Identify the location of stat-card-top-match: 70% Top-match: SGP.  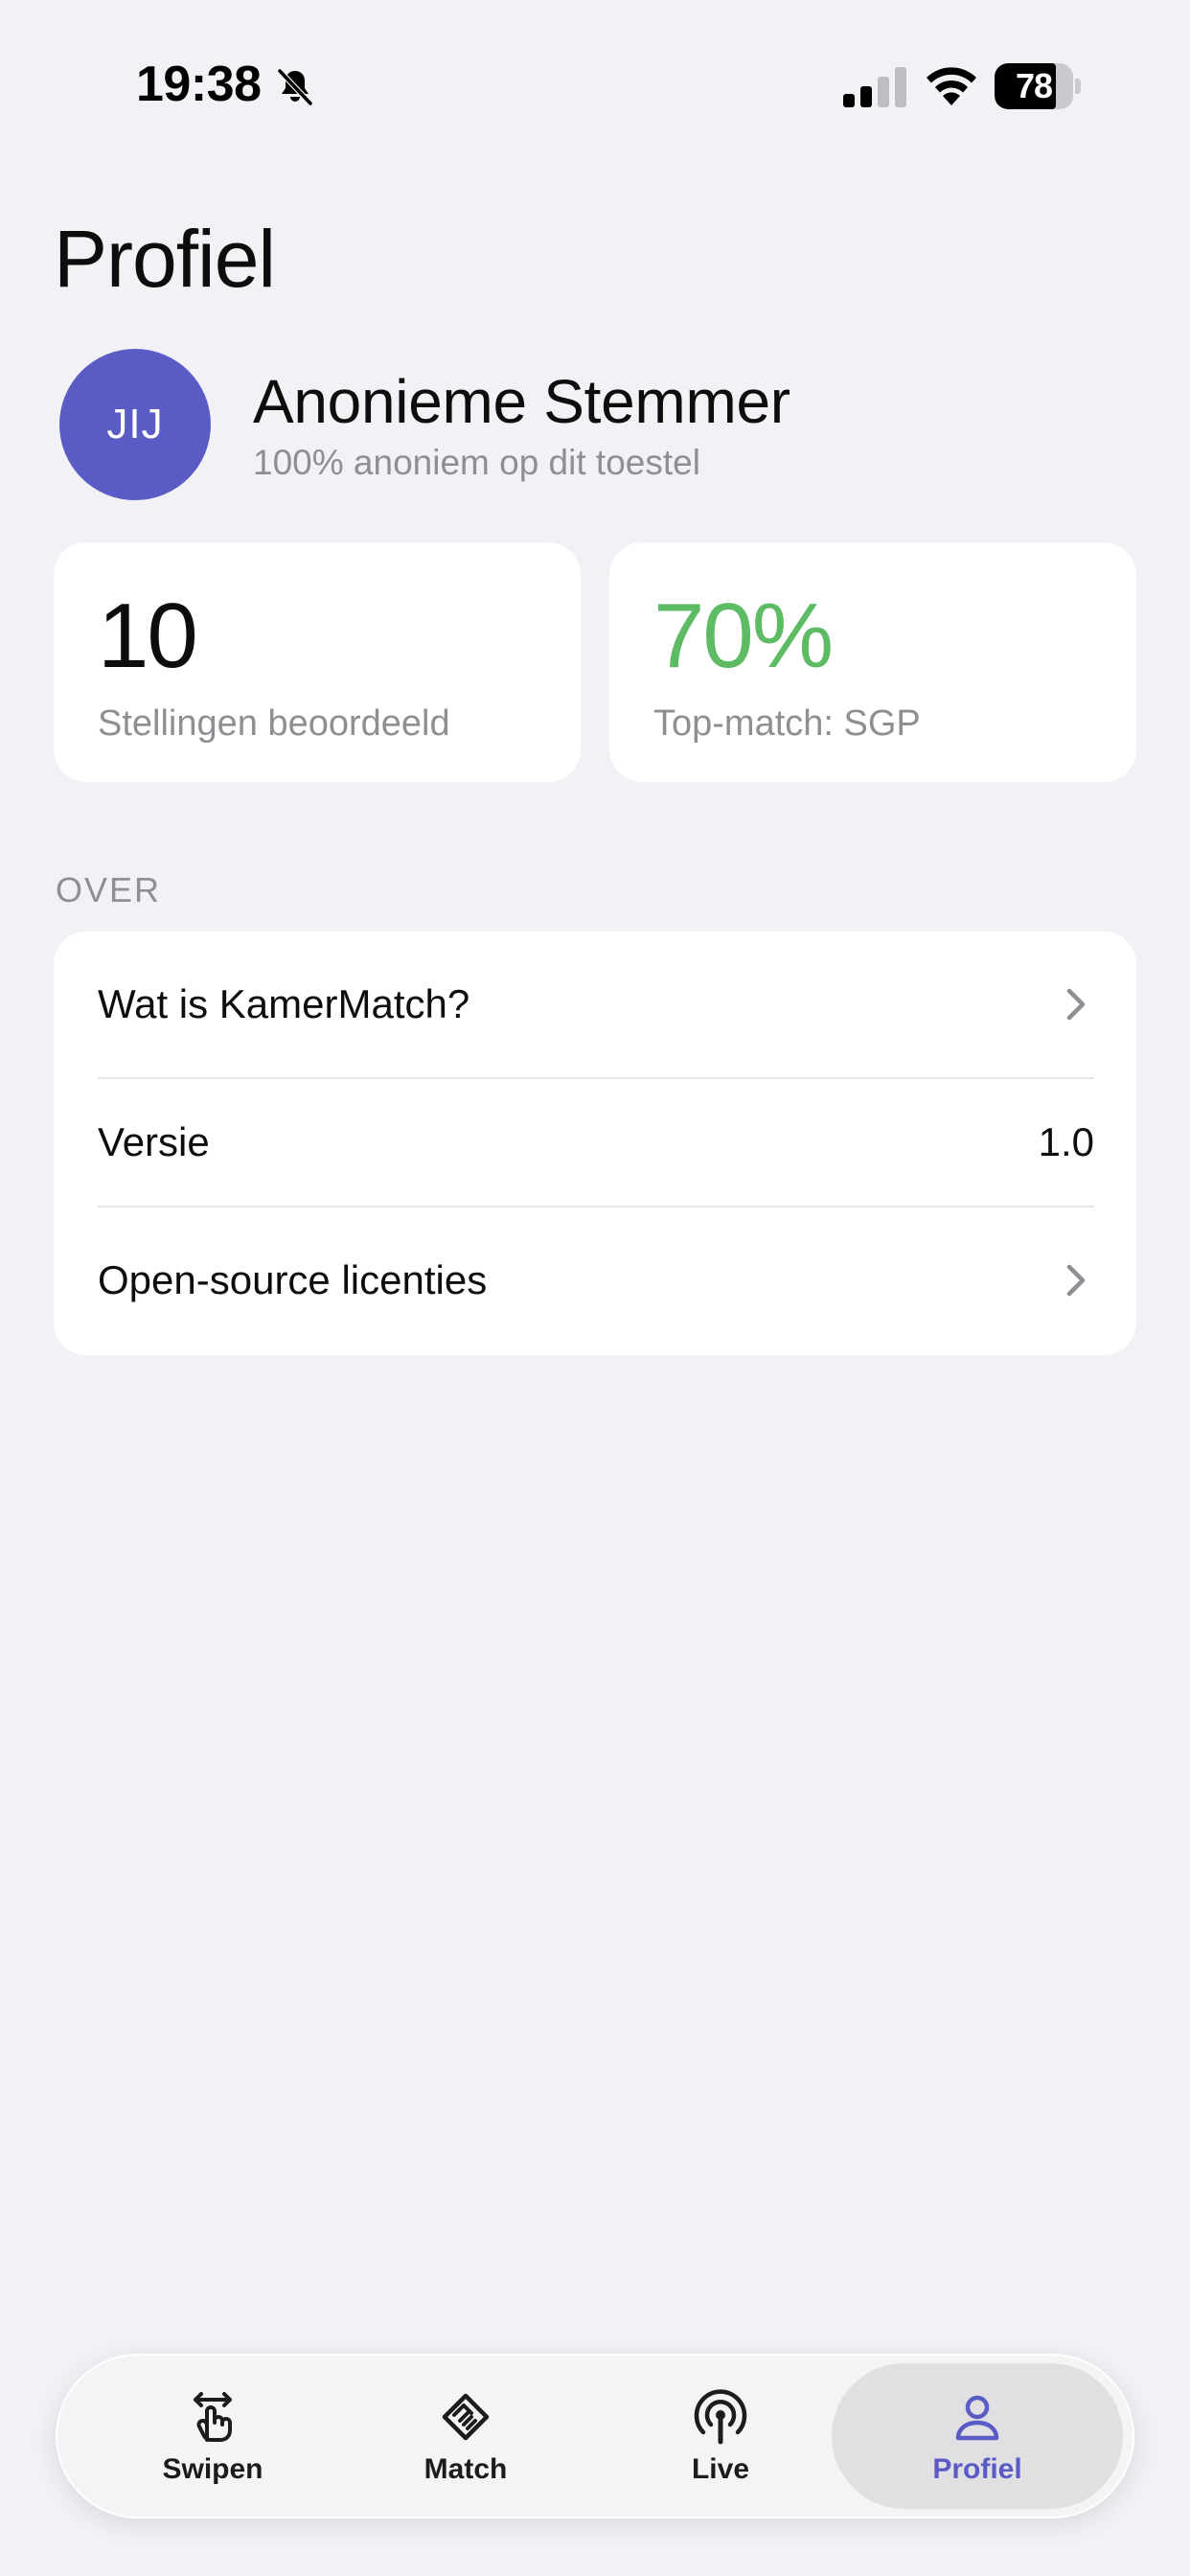
(873, 662).